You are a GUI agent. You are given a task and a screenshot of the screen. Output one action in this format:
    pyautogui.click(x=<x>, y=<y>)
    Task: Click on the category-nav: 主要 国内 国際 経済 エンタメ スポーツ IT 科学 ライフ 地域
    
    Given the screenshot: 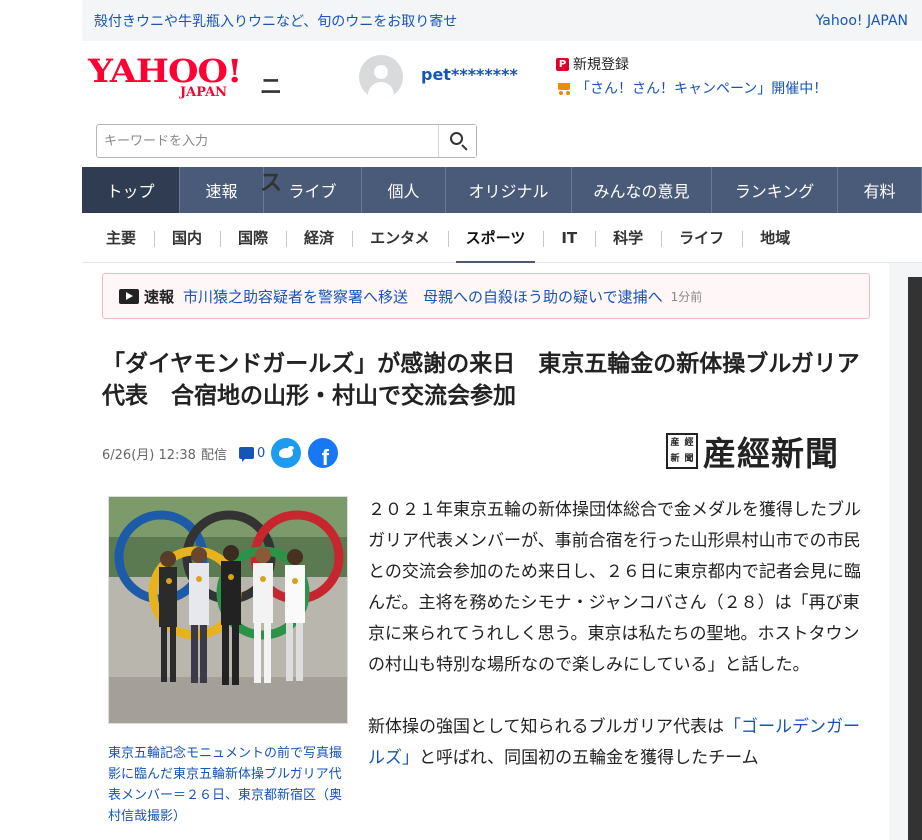 What is the action you would take?
    pyautogui.click(x=502, y=238)
    